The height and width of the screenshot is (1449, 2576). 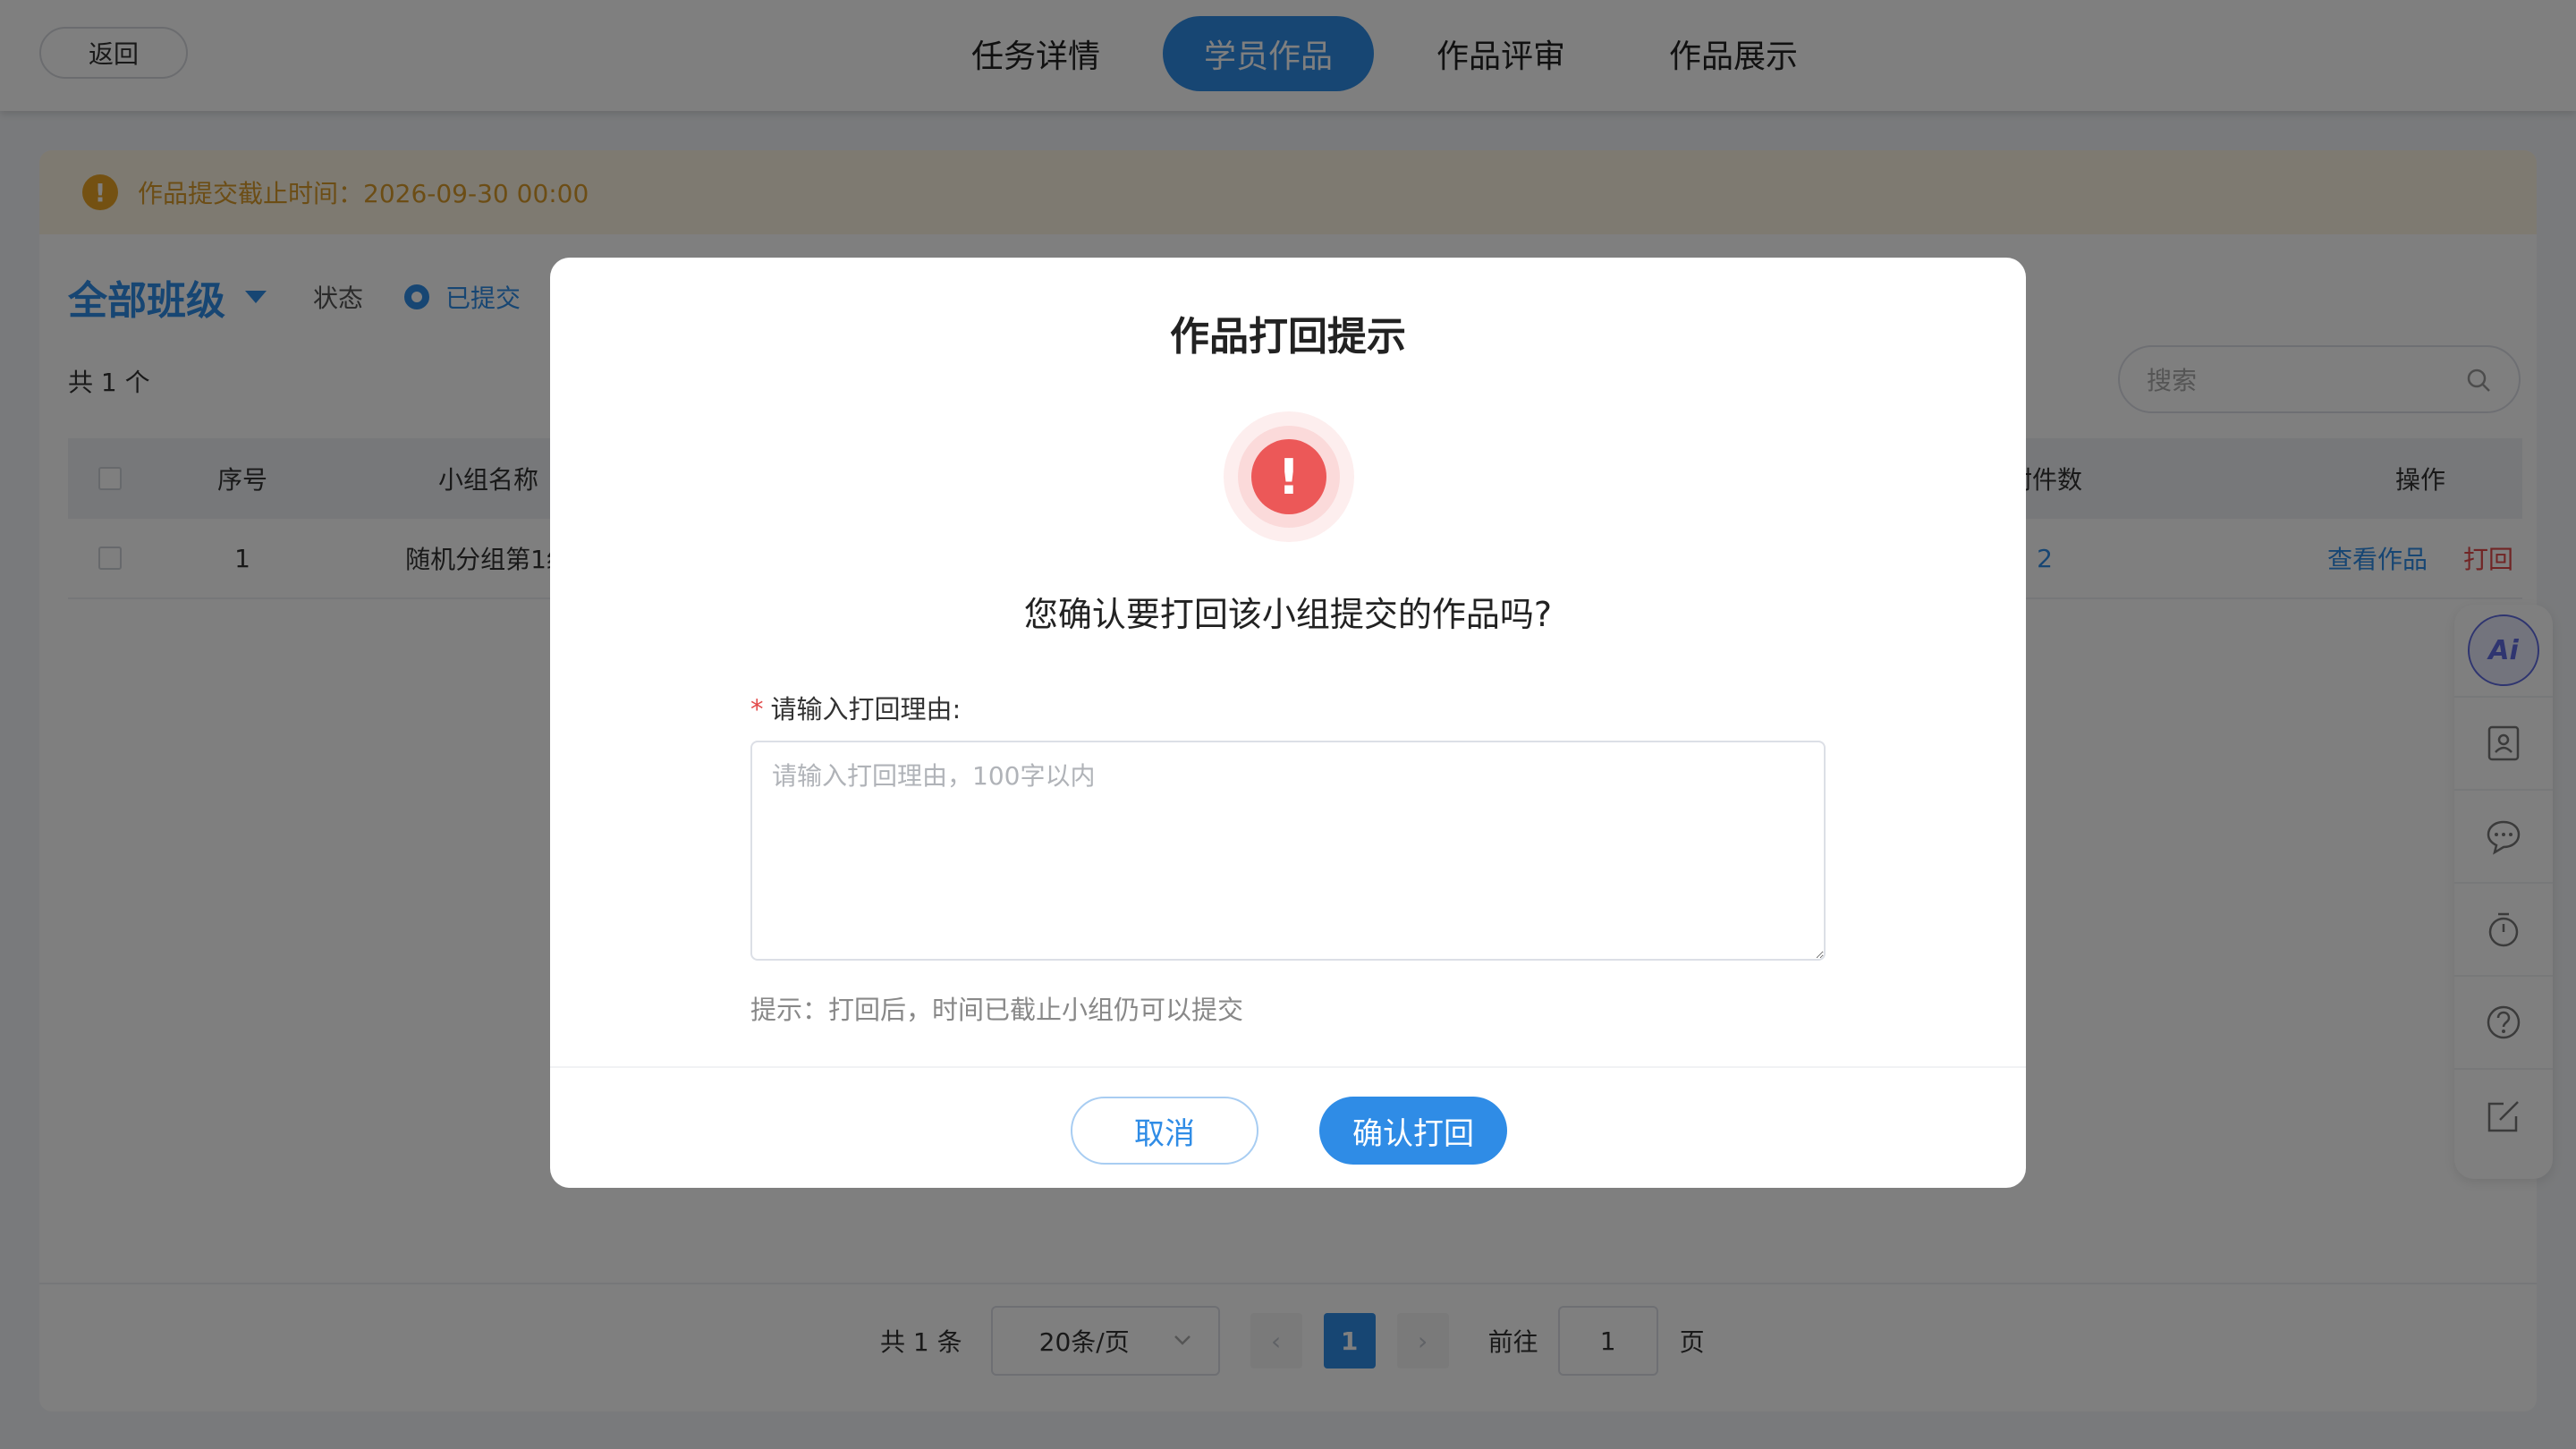 I want to click on cancel-button: 取消, so click(x=1164, y=1131).